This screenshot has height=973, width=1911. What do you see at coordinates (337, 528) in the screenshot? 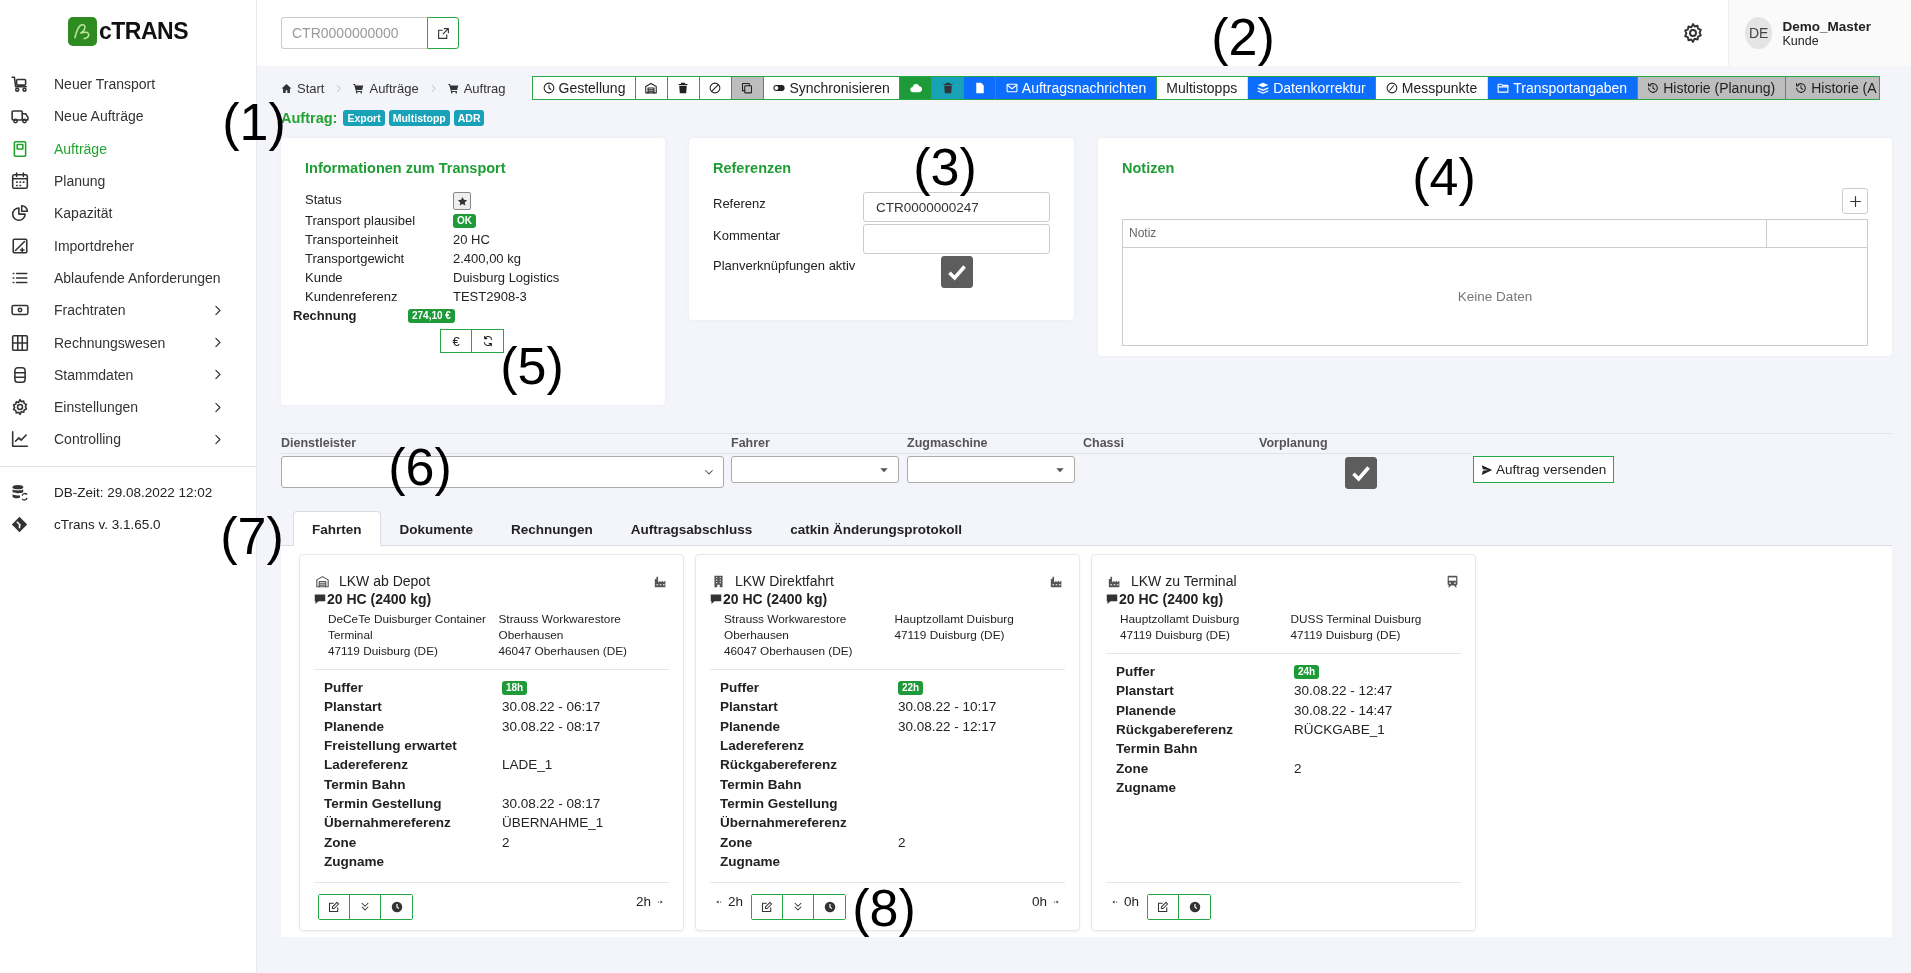
I see `tab: Fahrten` at bounding box center [337, 528].